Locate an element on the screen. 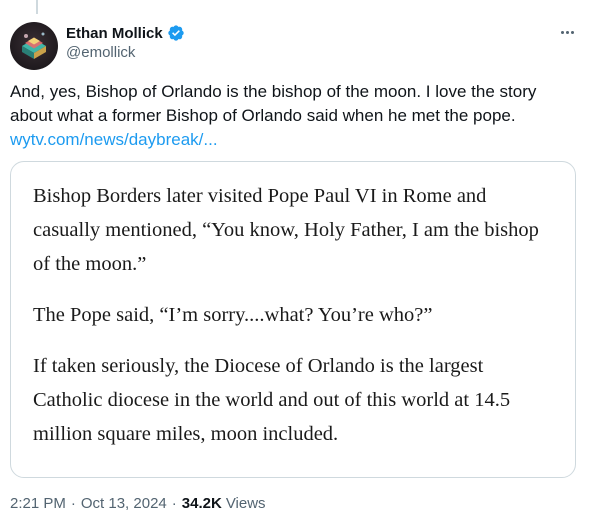 This screenshot has width=596, height=532. tweet-metadata: 2:21 PM · Oct 13, 2024 · 34.2K Views is located at coordinates (138, 503).